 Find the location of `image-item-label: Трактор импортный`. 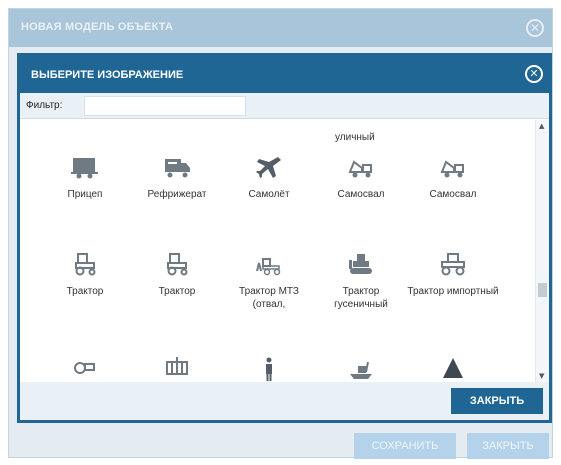

image-item-label: Трактор импортный is located at coordinates (453, 291).